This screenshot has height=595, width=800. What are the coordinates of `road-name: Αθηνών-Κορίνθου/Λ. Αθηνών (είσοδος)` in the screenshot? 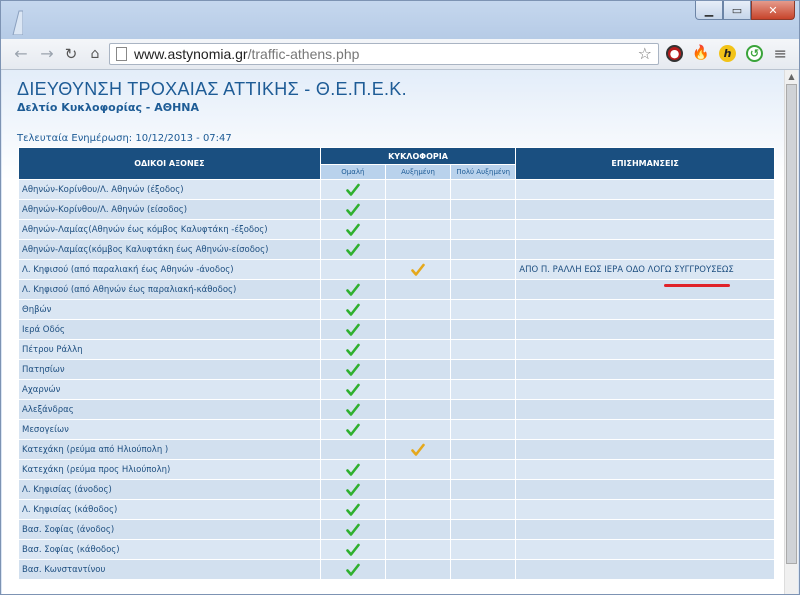 It's located at (169, 209).